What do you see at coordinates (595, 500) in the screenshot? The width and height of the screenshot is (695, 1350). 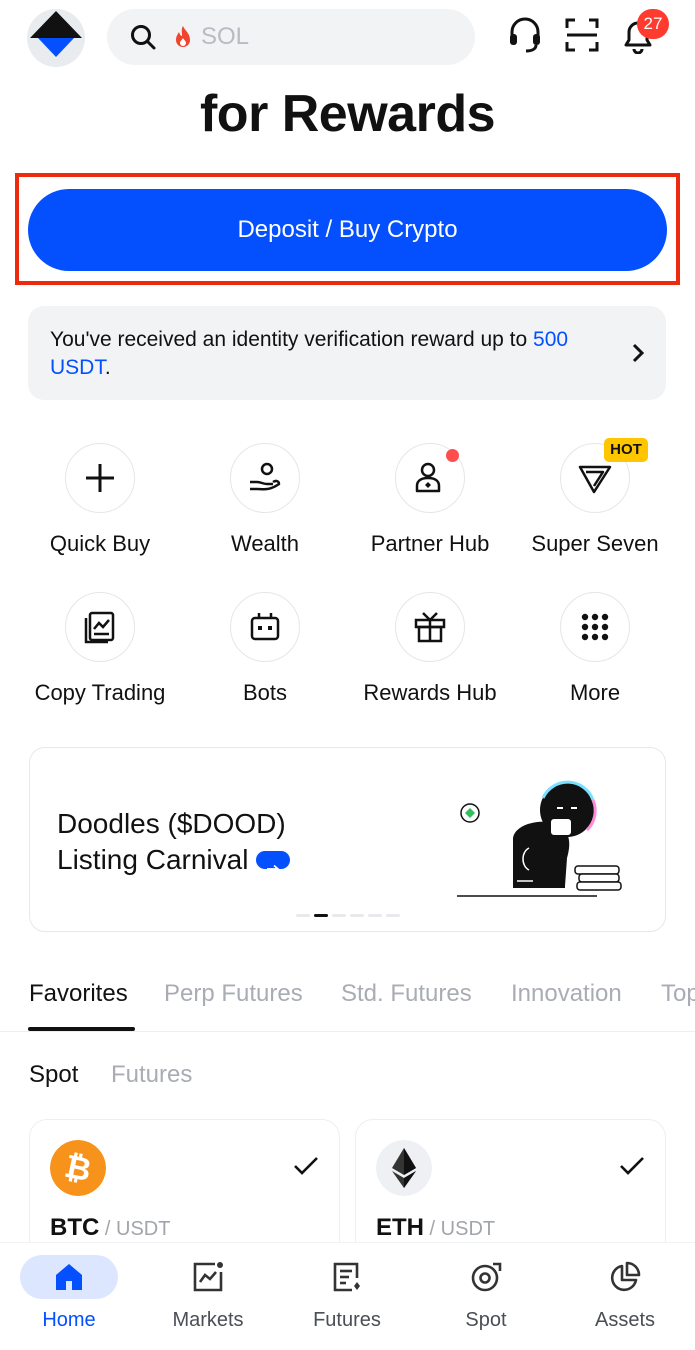 I see `quick-action-super-seven: Super Seven` at bounding box center [595, 500].